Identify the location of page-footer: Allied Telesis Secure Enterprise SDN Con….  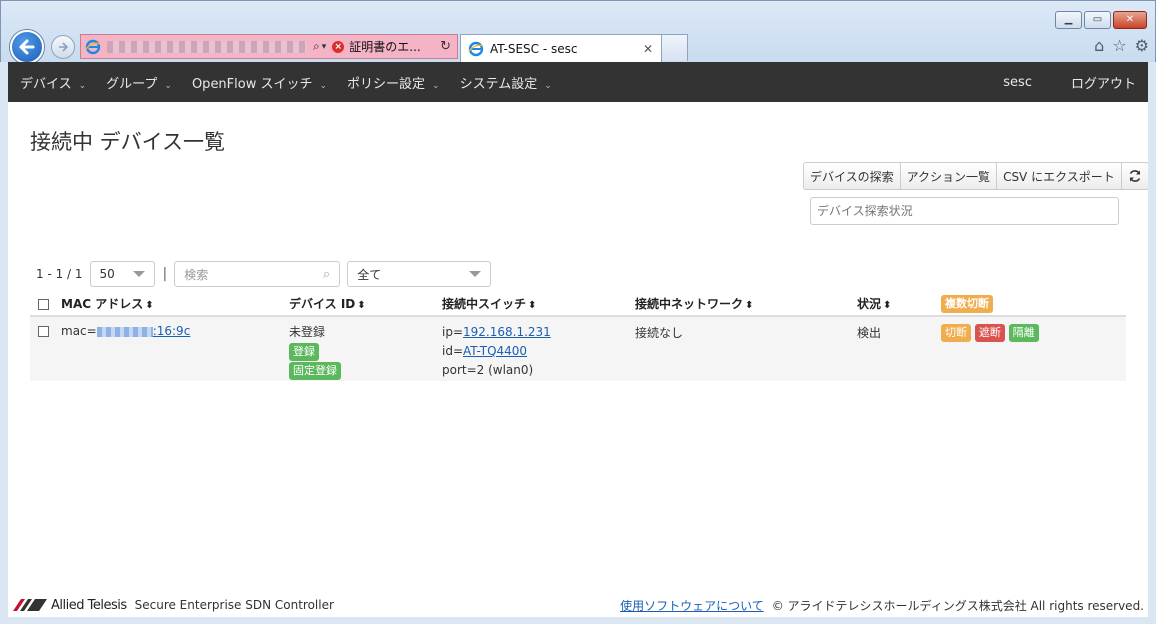
(578, 605).